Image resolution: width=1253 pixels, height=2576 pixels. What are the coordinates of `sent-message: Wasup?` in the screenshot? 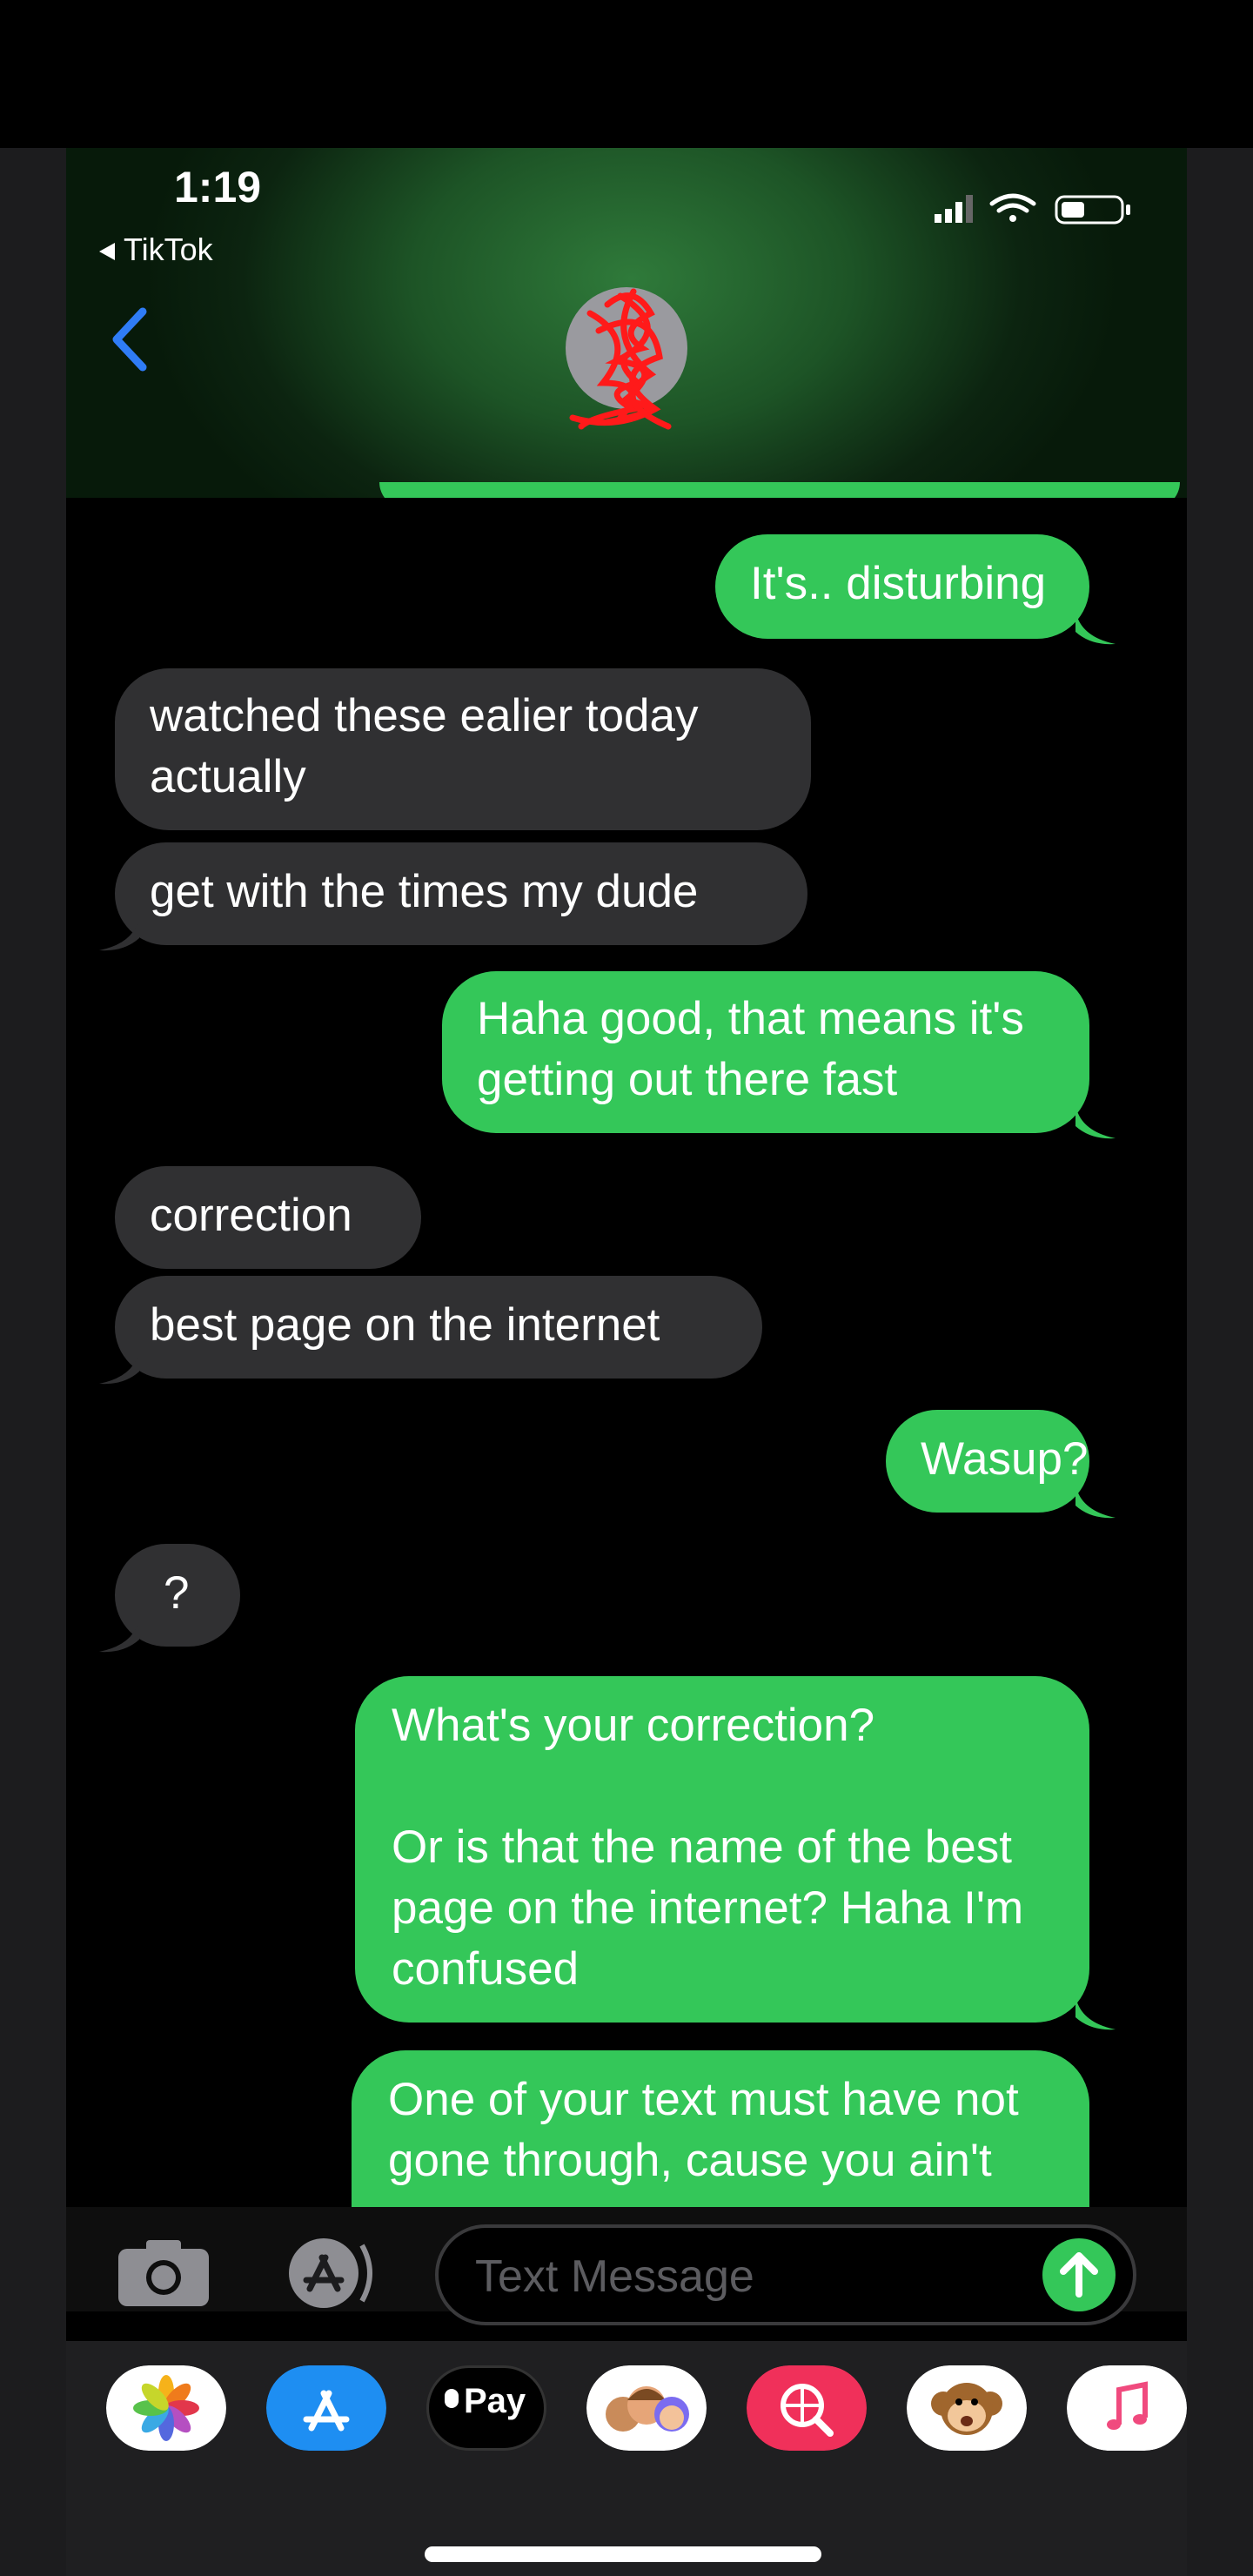 It's located at (987, 1461).